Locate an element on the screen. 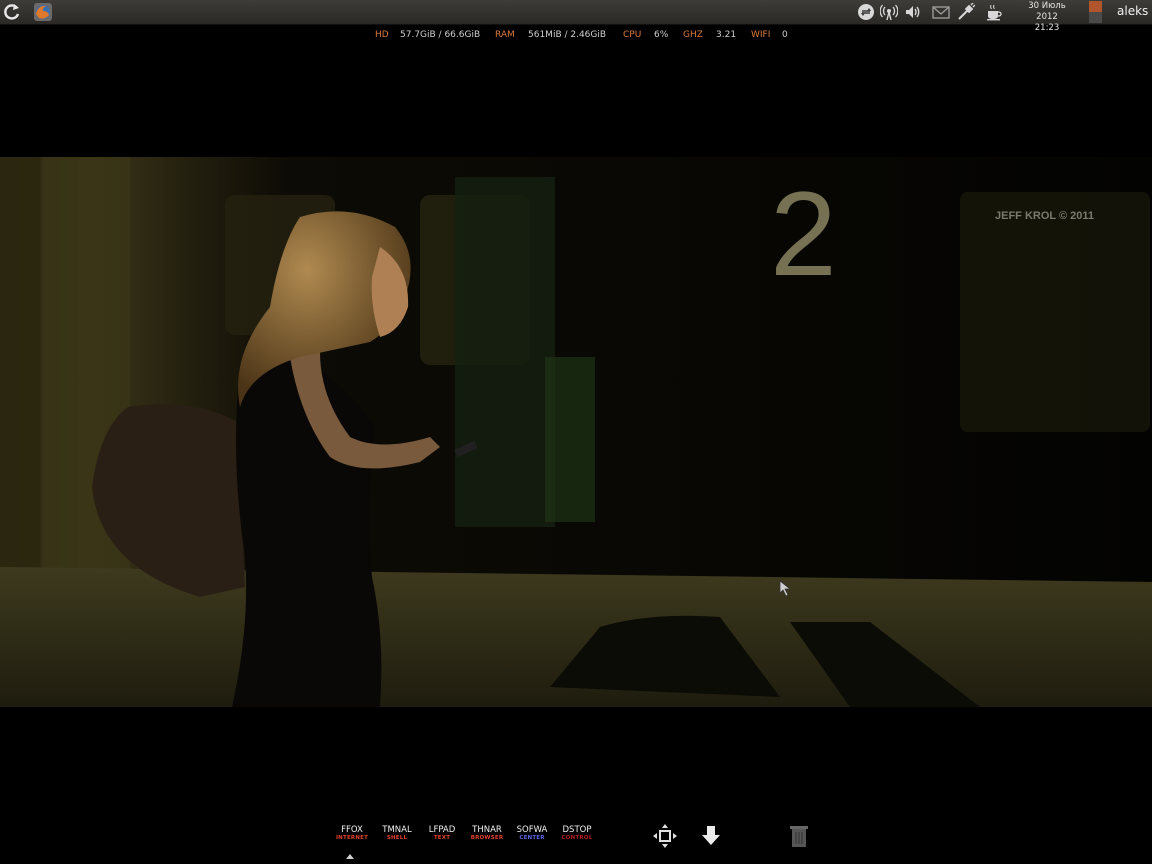  hd-label: HD is located at coordinates (382, 35).